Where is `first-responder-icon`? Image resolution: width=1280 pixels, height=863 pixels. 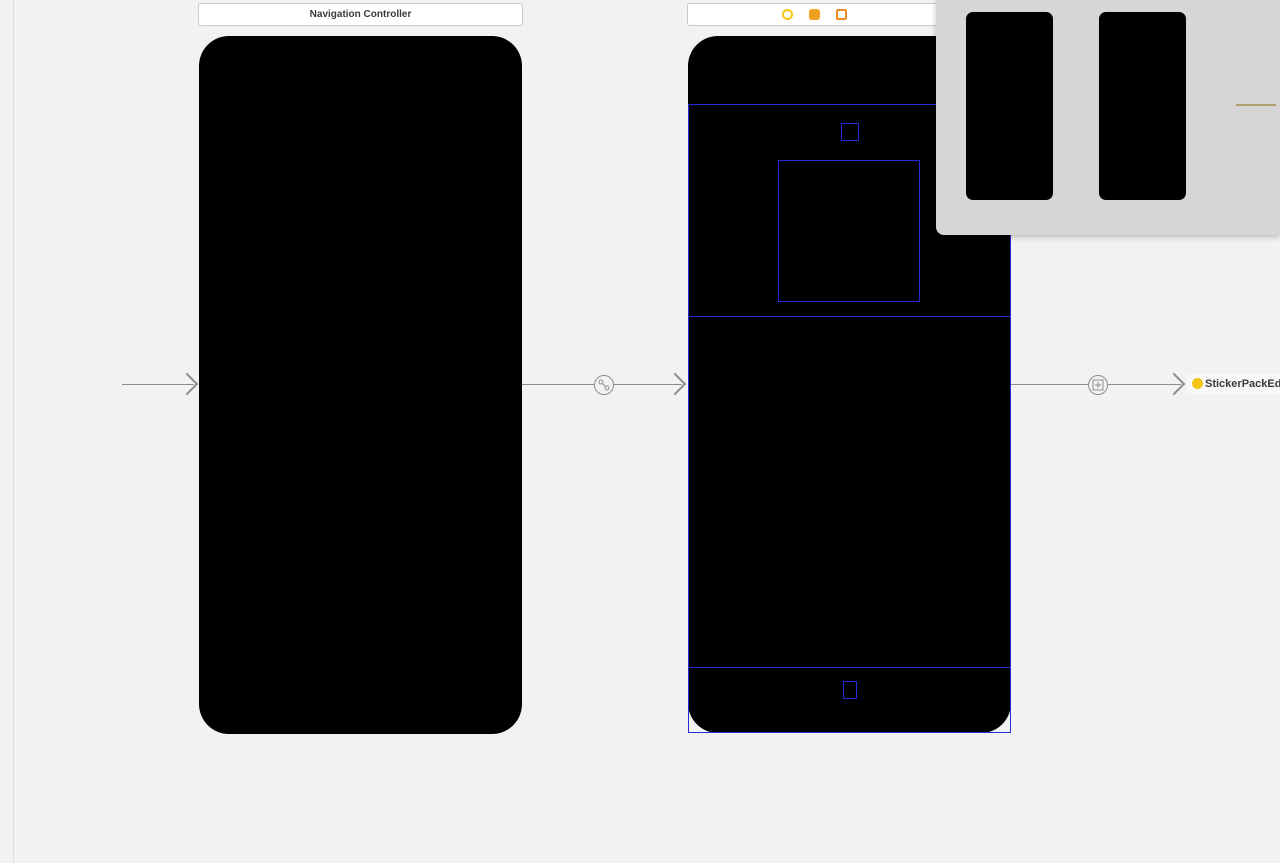
first-responder-icon is located at coordinates (814, 14).